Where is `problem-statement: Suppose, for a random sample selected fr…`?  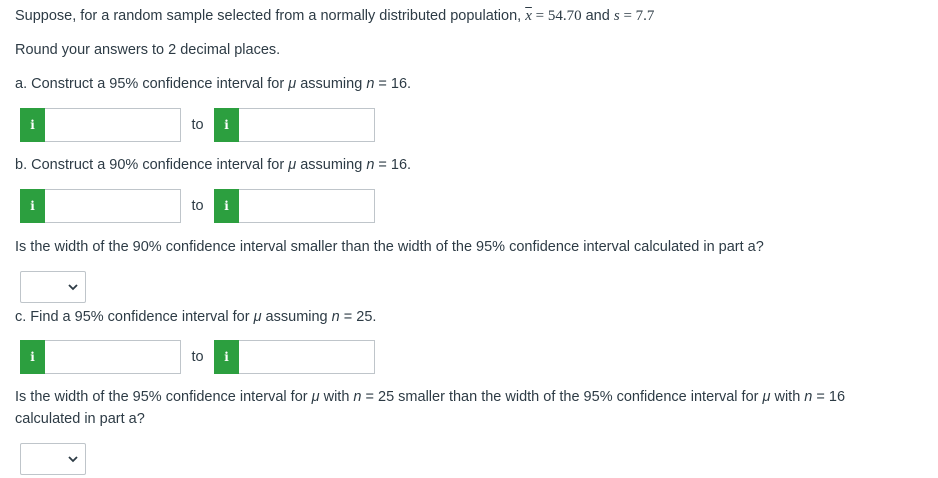 problem-statement: Suppose, for a random sample selected fr… is located at coordinates (335, 16).